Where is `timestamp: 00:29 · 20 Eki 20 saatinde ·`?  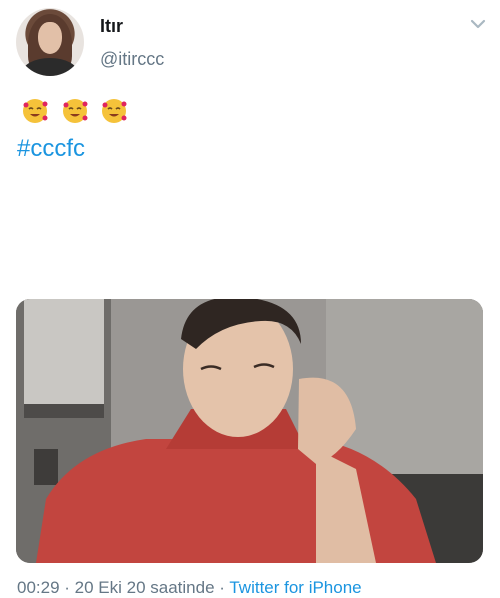
timestamp: 00:29 · 20 Eki 20 saatinde · is located at coordinates (121, 587).